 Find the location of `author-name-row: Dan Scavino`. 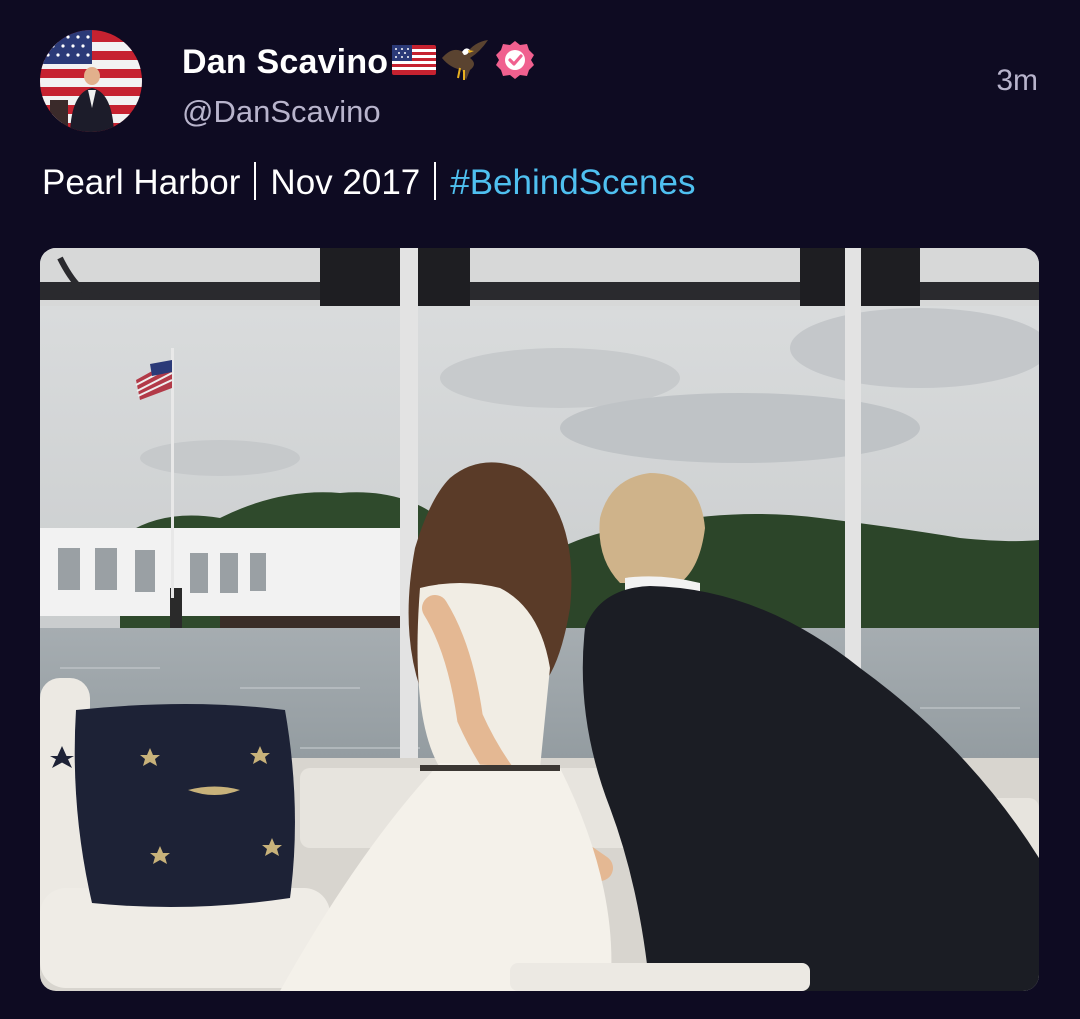

author-name-row: Dan Scavino is located at coordinates (359, 62).